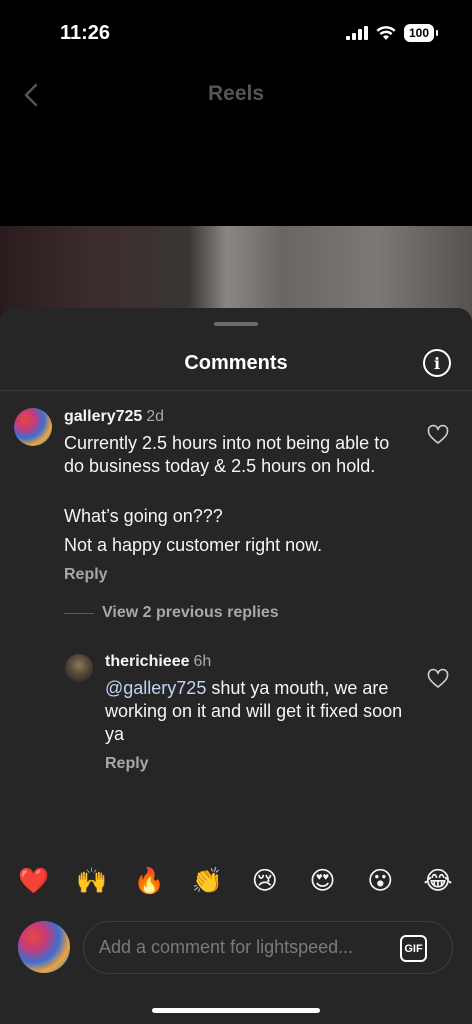 The image size is (472, 1024). I want to click on comment-username: therichieee, so click(147, 661).